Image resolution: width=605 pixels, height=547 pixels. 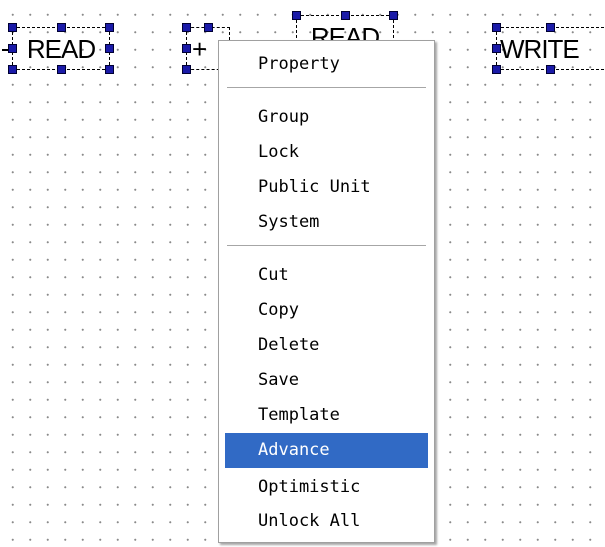 I want to click on menu-item-public-unit: Public Unit, so click(x=326, y=187).